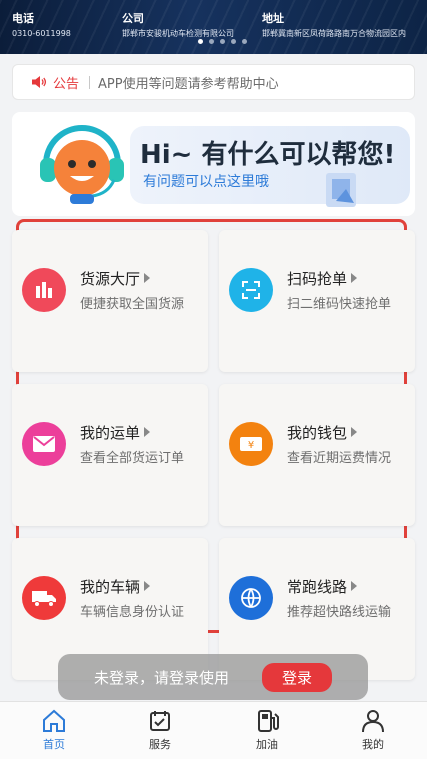 Image resolution: width=427 pixels, height=759 pixels. What do you see at coordinates (206, 181) in the screenshot?
I see `help-subtitle: 有问题可以点这里哦` at bounding box center [206, 181].